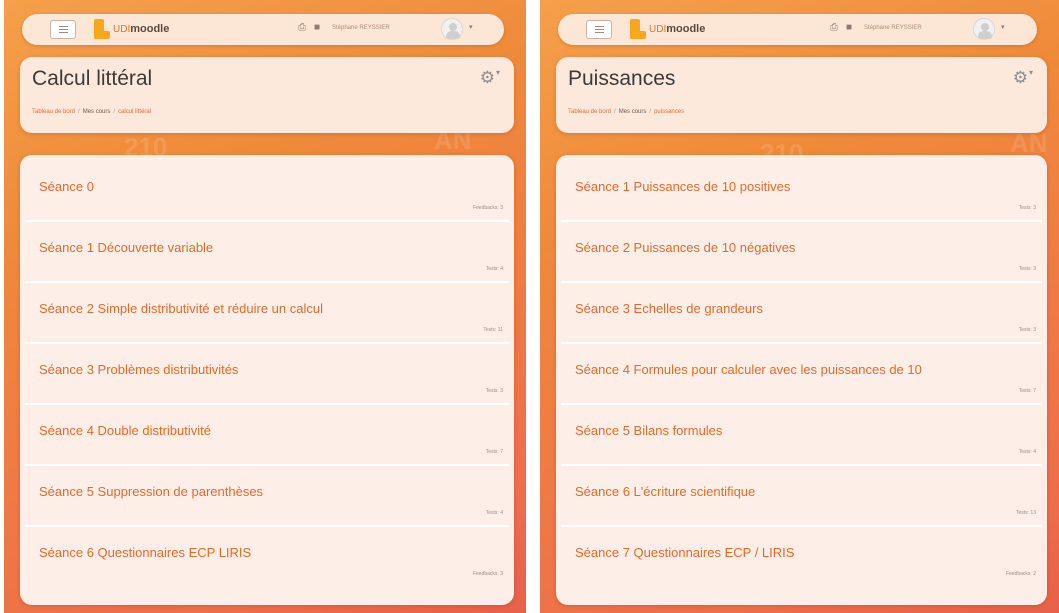 The width and height of the screenshot is (1059, 613). What do you see at coordinates (1020, 574) in the screenshot?
I see `section-activity-count: Feedbacks: 2` at bounding box center [1020, 574].